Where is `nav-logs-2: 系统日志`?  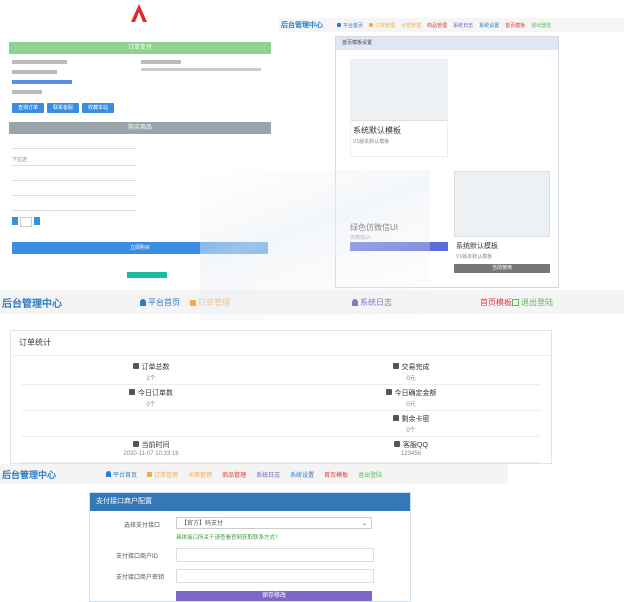
nav-logs-2: 系统日志 is located at coordinates (372, 302).